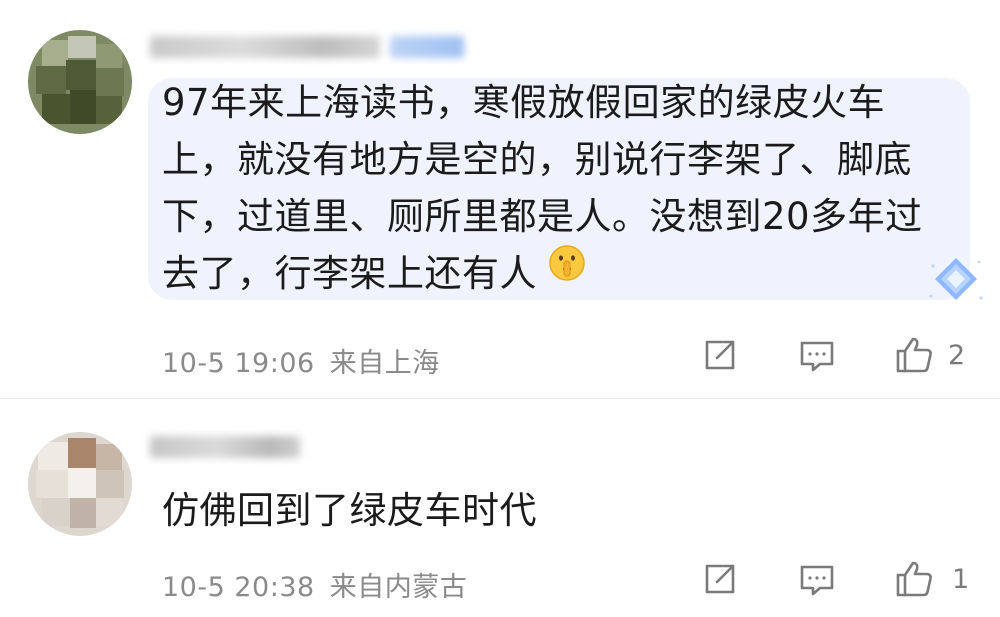 The height and width of the screenshot is (617, 1000). I want to click on comment-line-2: 上，就没有地方是空的，别说行李架了、脚底, so click(537, 159).